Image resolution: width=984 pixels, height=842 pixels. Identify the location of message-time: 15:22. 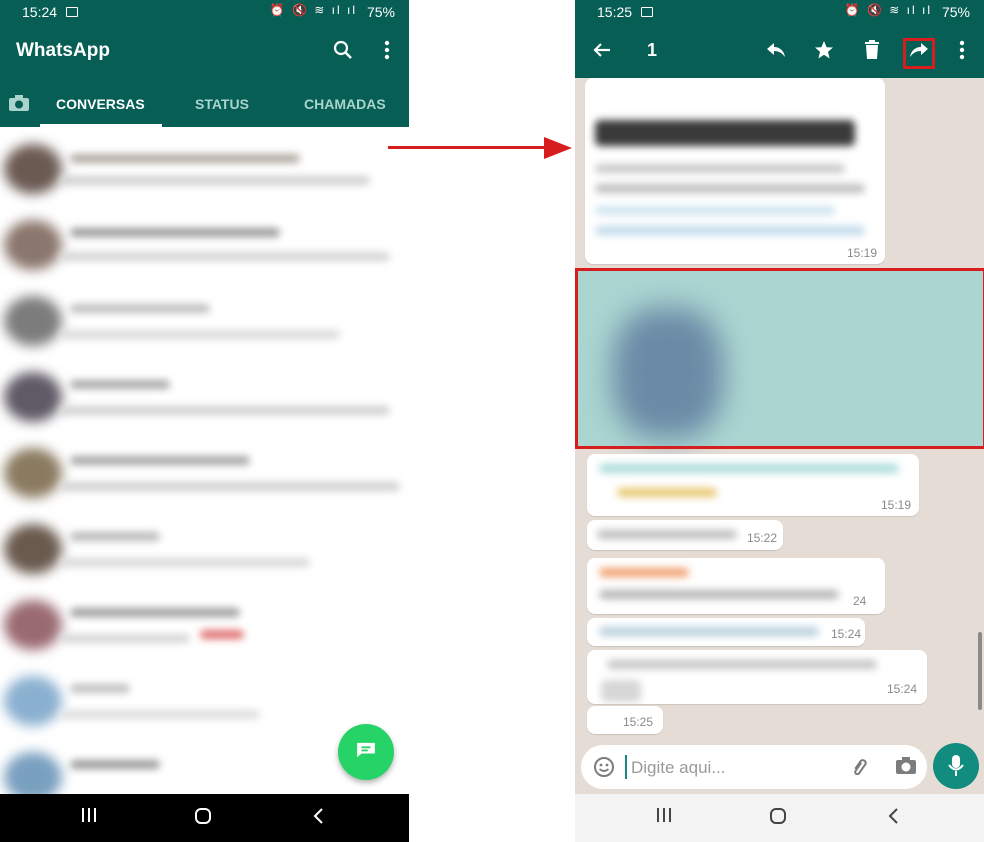
(762, 538).